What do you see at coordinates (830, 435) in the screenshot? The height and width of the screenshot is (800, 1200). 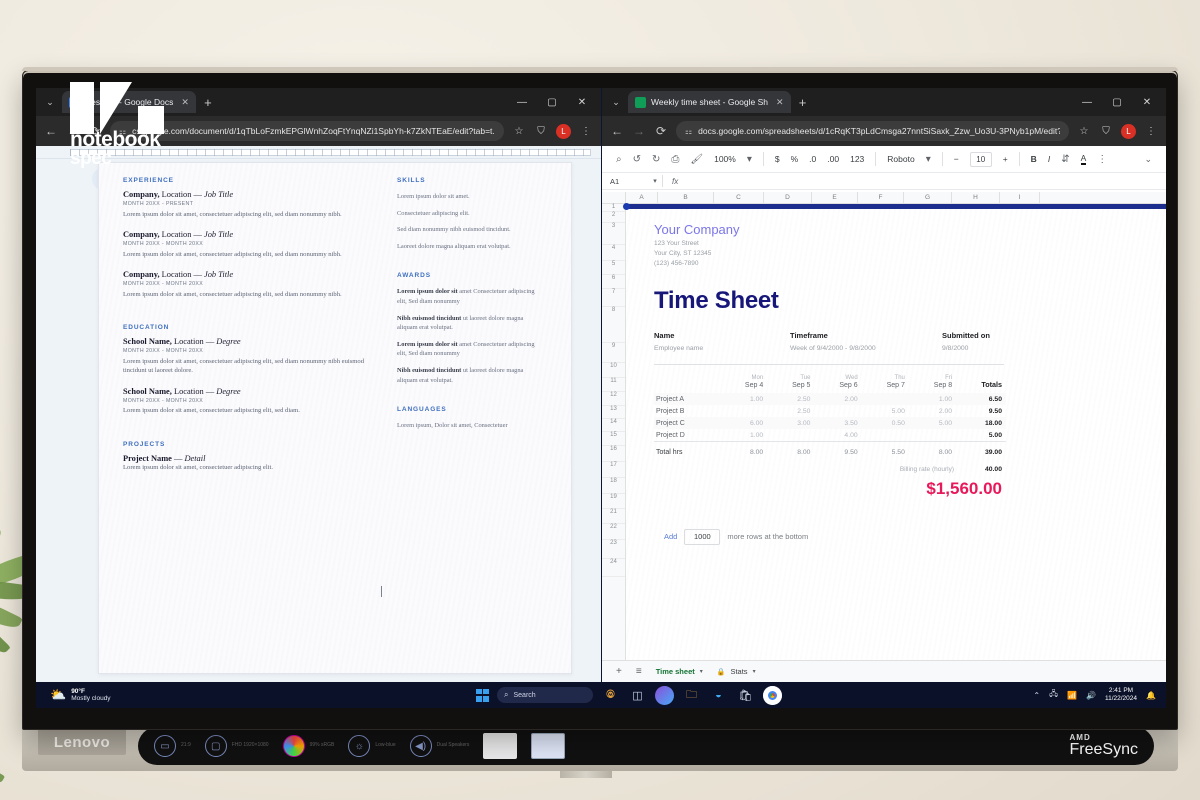 I see `table-row: Project D 1.00 4.00 5.00` at bounding box center [830, 435].